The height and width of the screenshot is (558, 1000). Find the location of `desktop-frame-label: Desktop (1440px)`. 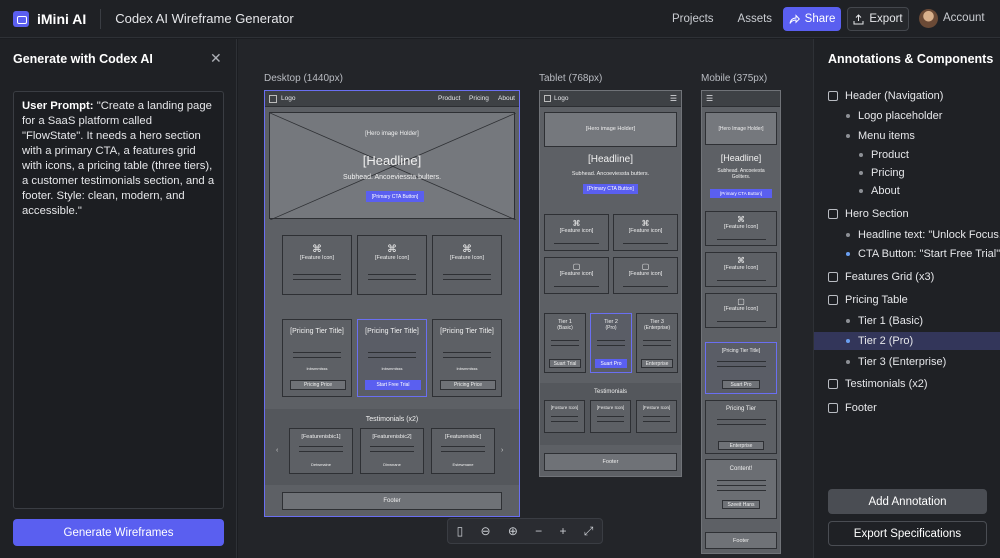

desktop-frame-label: Desktop (1440px) is located at coordinates (303, 78).